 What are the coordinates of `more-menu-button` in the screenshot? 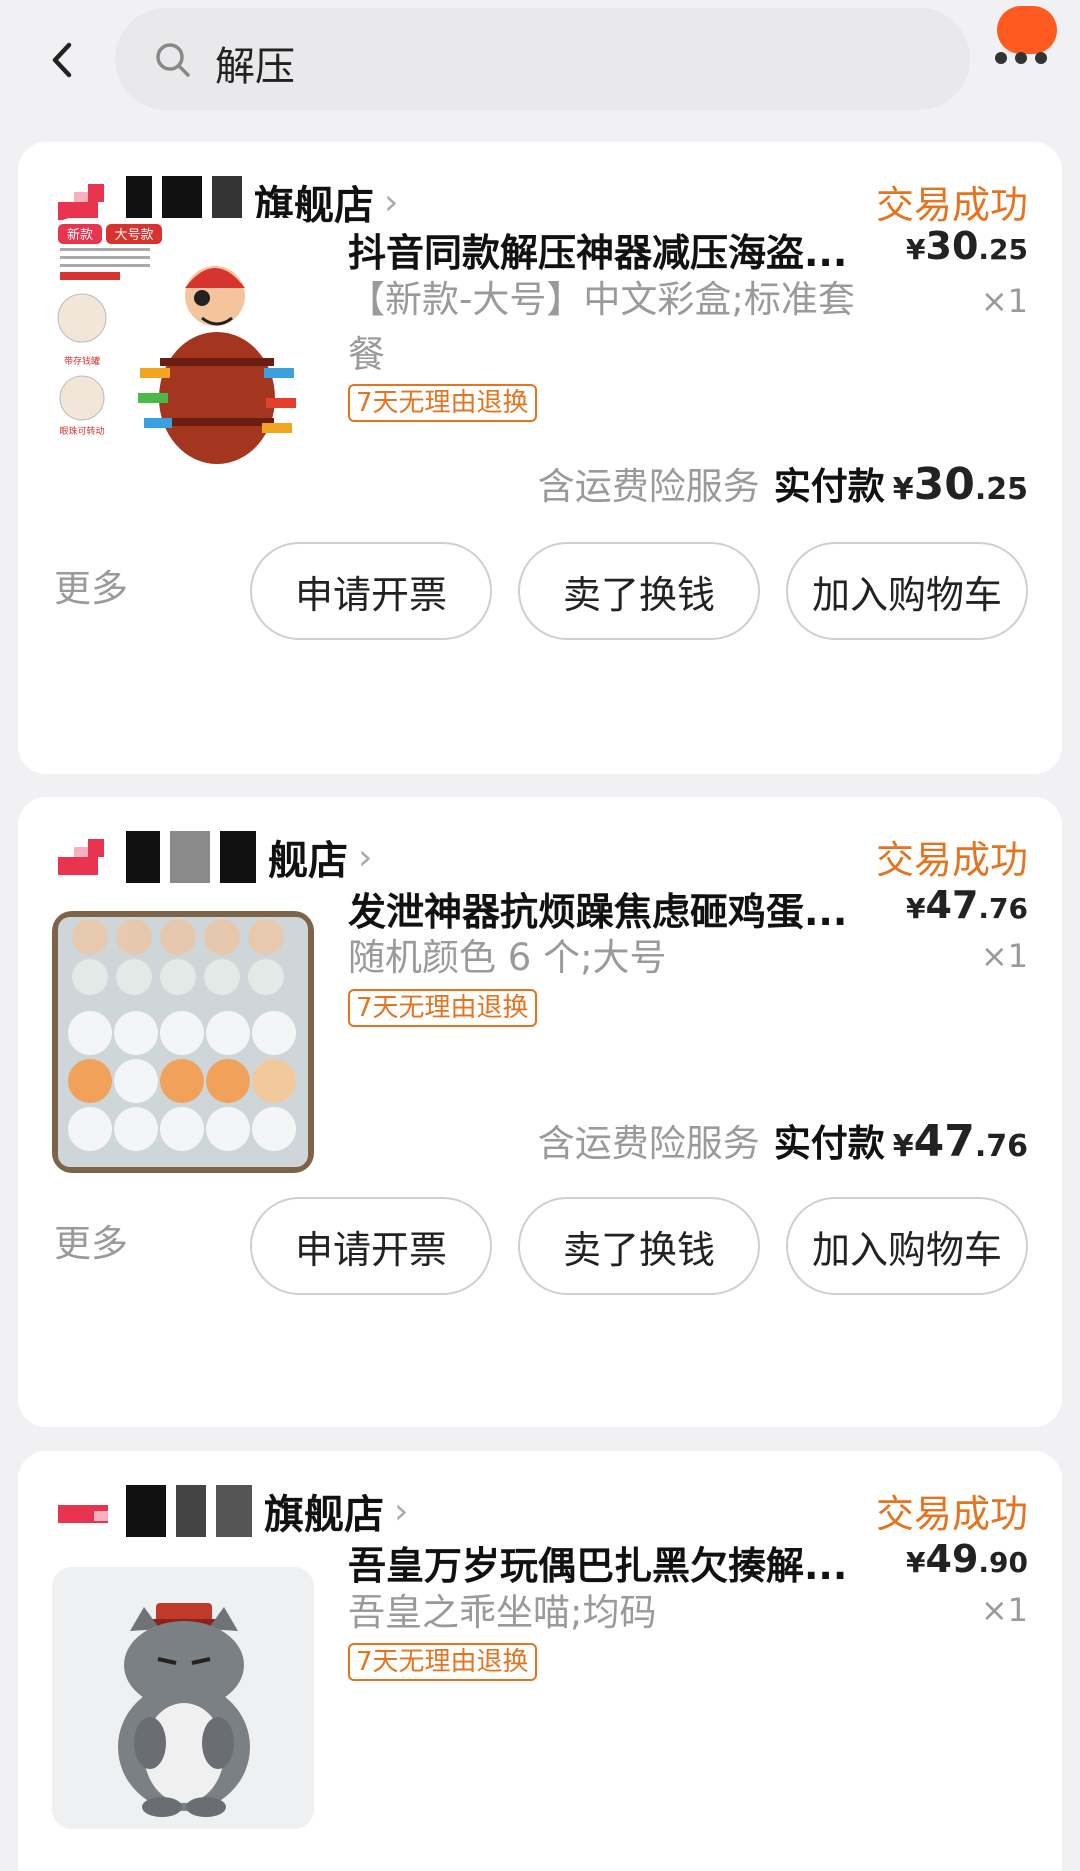 It's located at (1030, 35).